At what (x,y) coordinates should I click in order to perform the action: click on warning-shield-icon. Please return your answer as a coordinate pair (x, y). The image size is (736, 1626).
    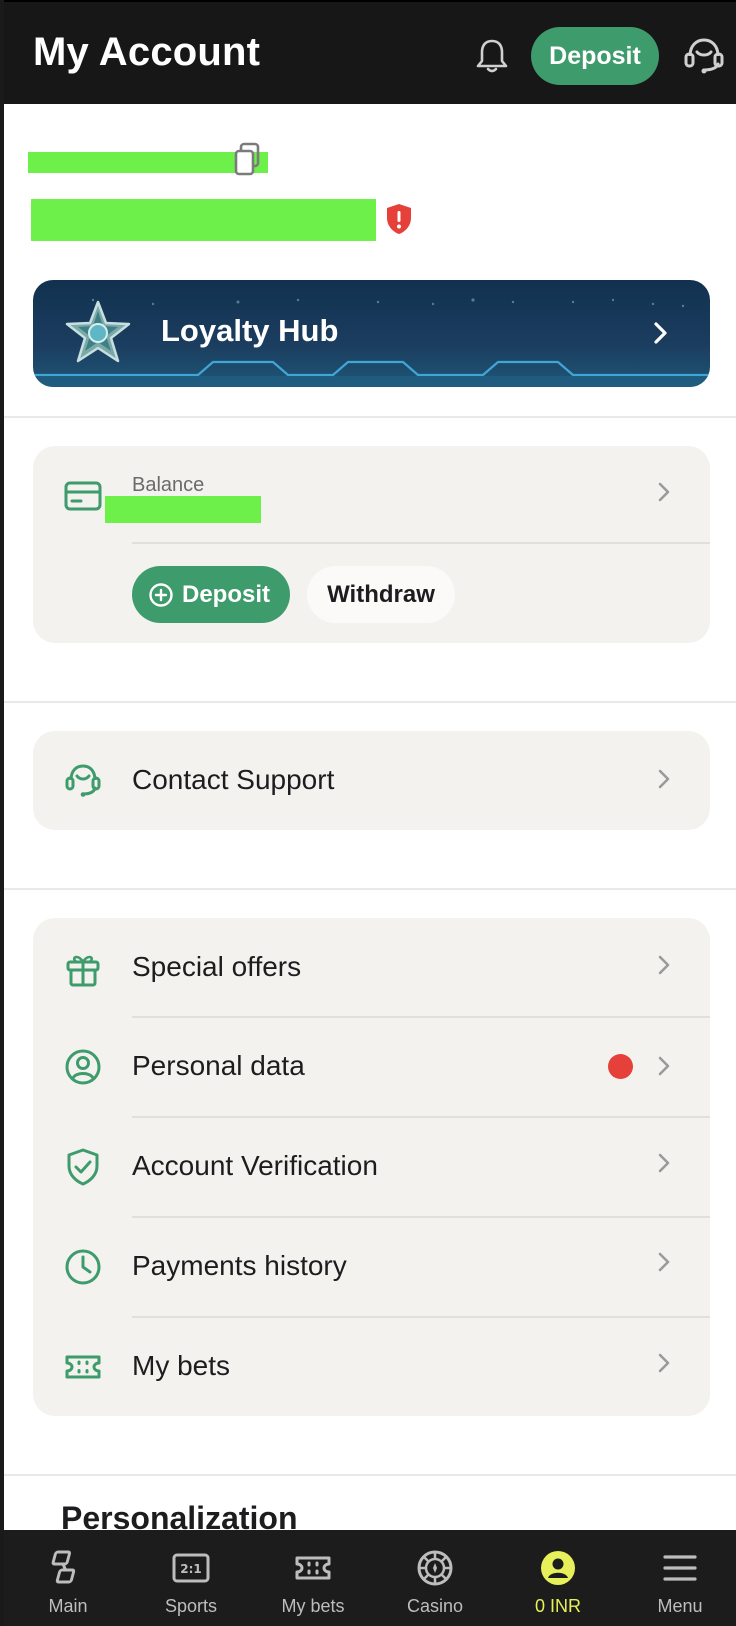
    Looking at the image, I should click on (399, 219).